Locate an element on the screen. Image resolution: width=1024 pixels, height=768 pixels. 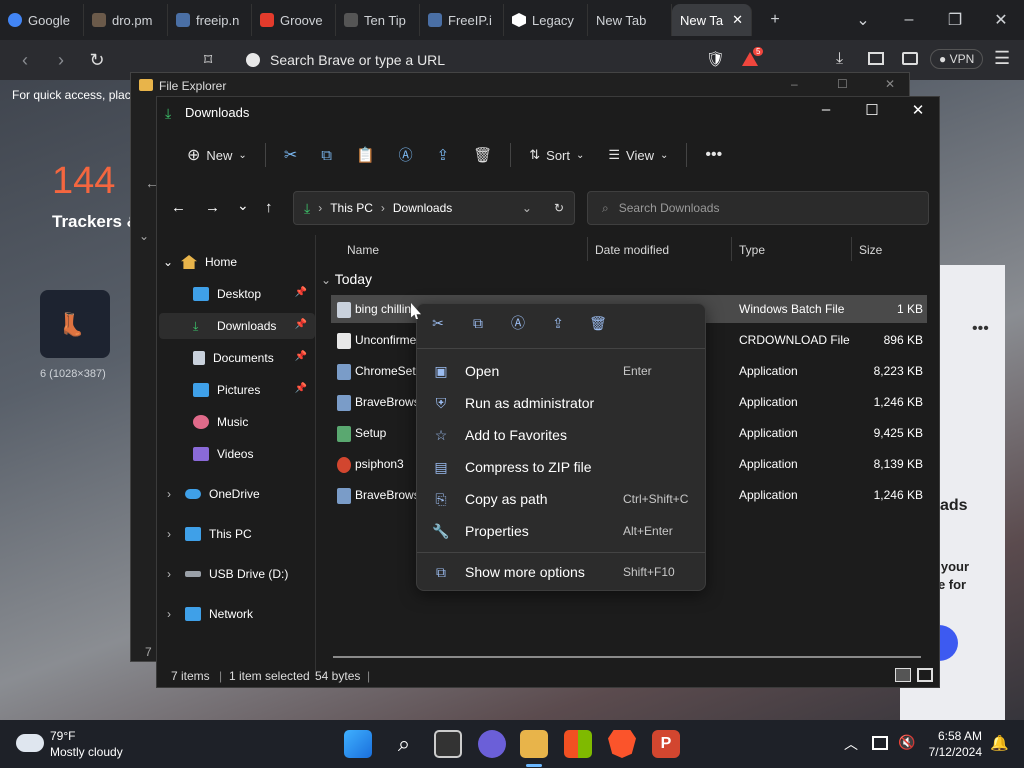
nav-item-home: ⌄ Home is located at coordinates (237, 262).